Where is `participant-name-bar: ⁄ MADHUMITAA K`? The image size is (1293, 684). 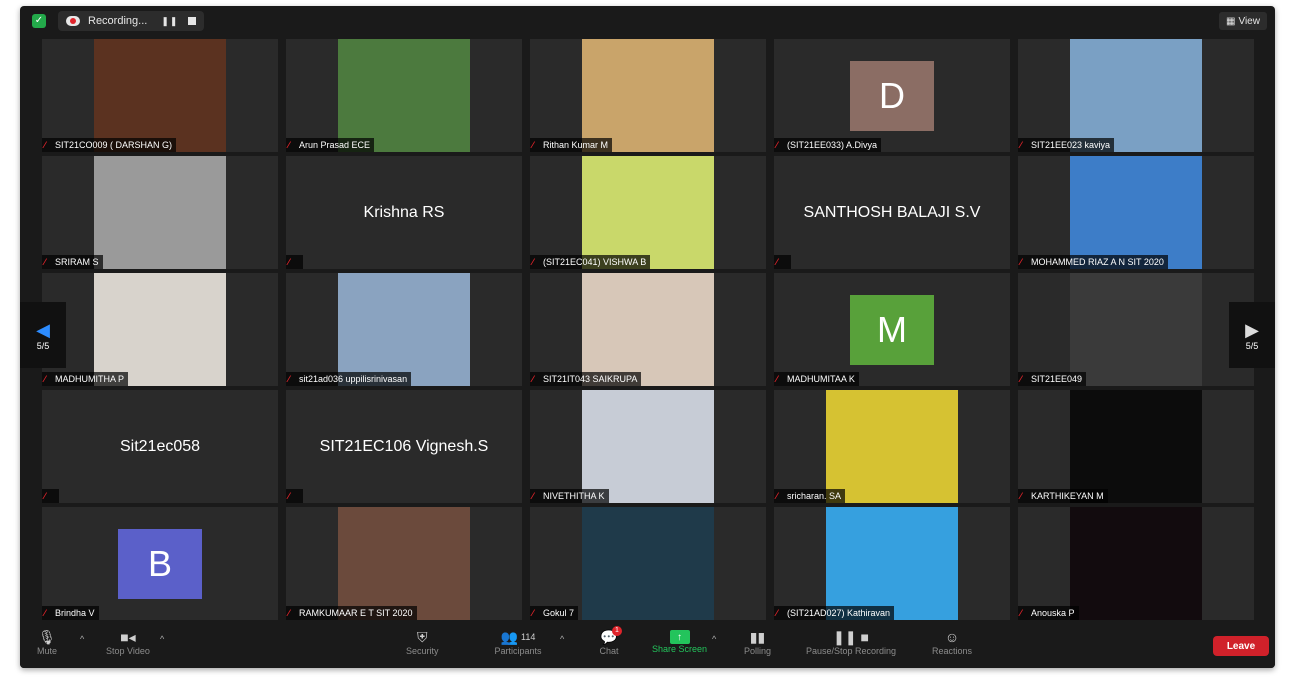 participant-name-bar: ⁄ MADHUMITAA K is located at coordinates (816, 379).